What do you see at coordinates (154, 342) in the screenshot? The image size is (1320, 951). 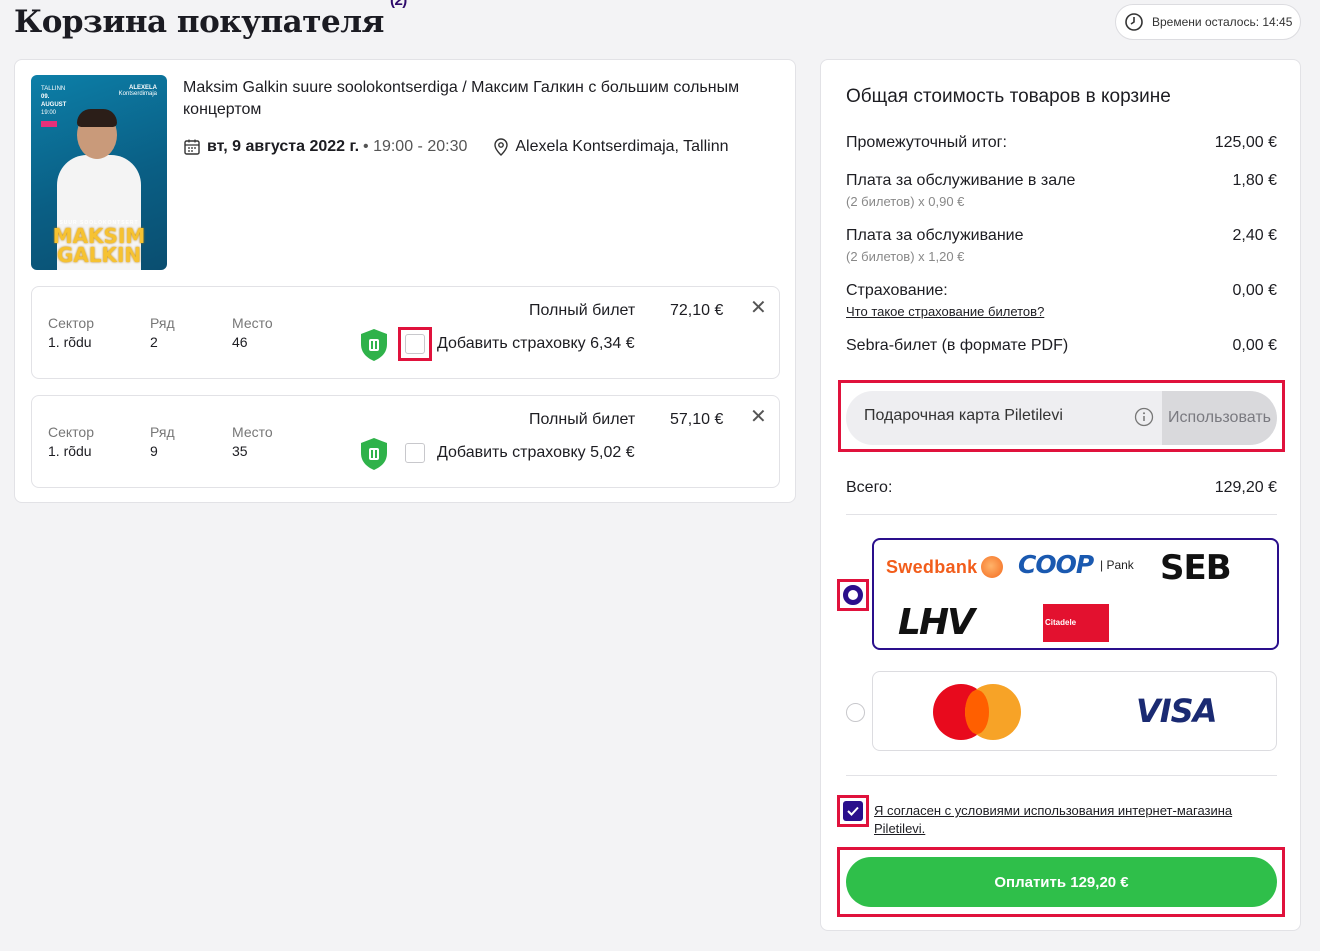 I see `row-value: 2` at bounding box center [154, 342].